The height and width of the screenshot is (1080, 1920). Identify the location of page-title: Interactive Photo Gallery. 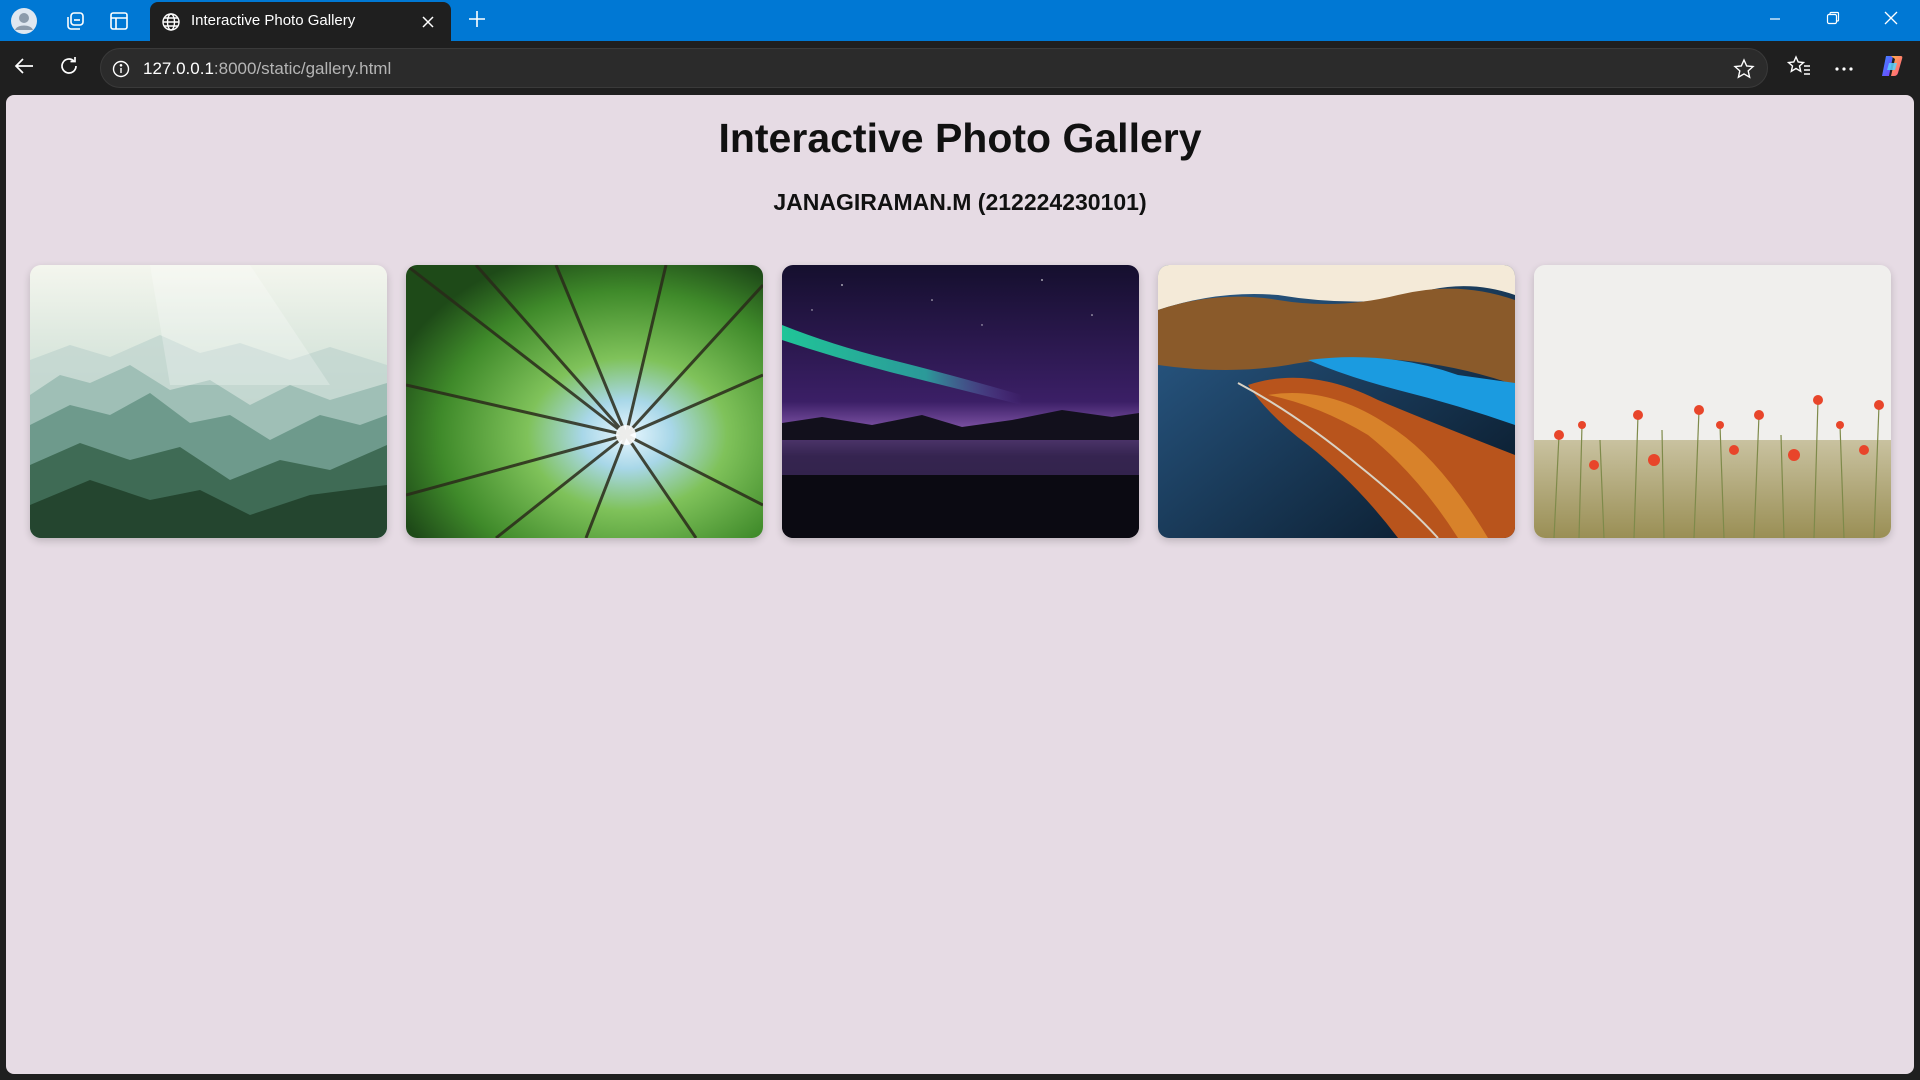
(960, 138).